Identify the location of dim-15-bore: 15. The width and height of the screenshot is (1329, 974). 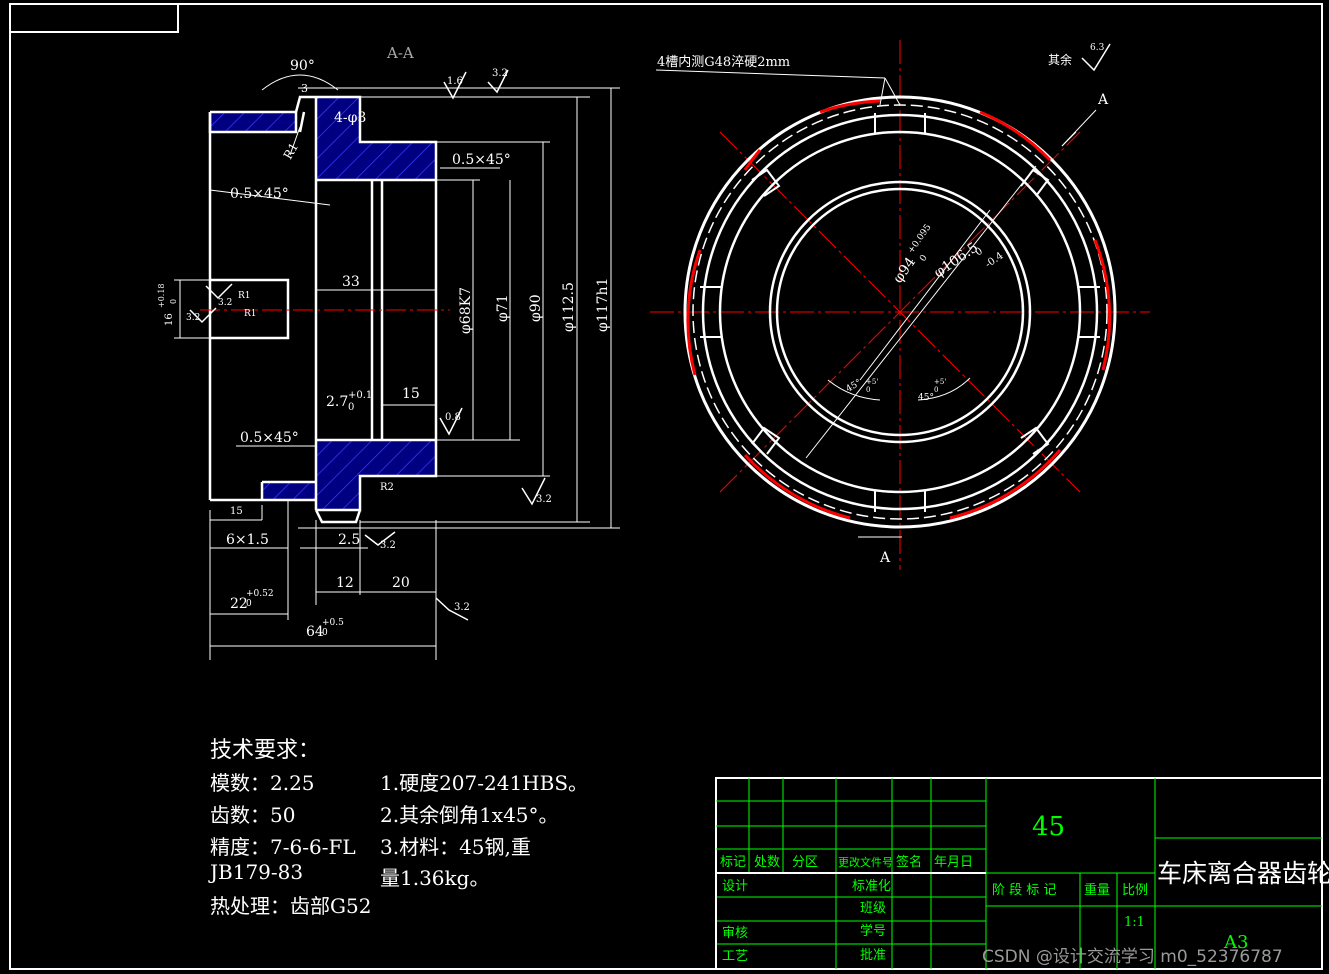
(411, 394).